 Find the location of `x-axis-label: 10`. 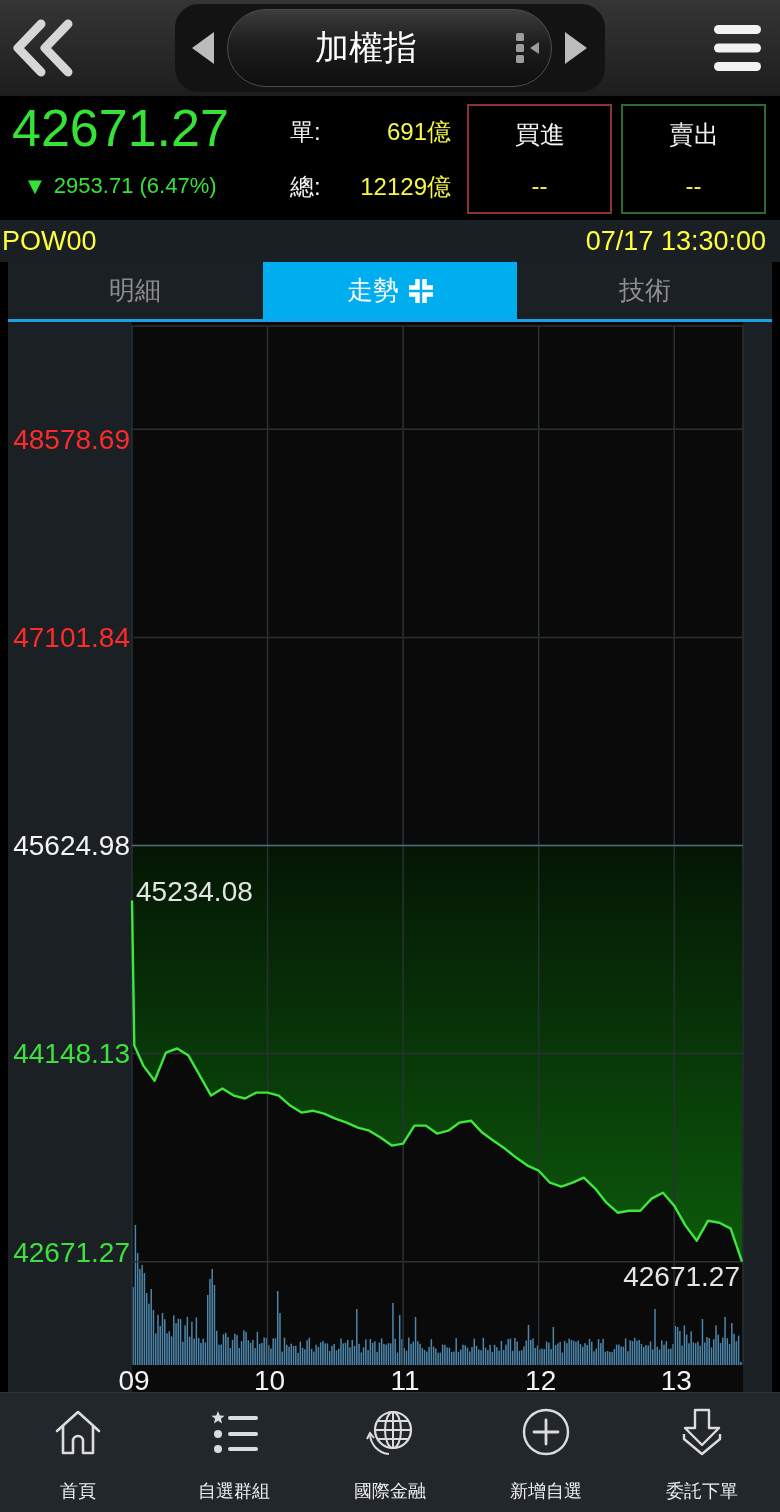

x-axis-label: 10 is located at coordinates (270, 1378).